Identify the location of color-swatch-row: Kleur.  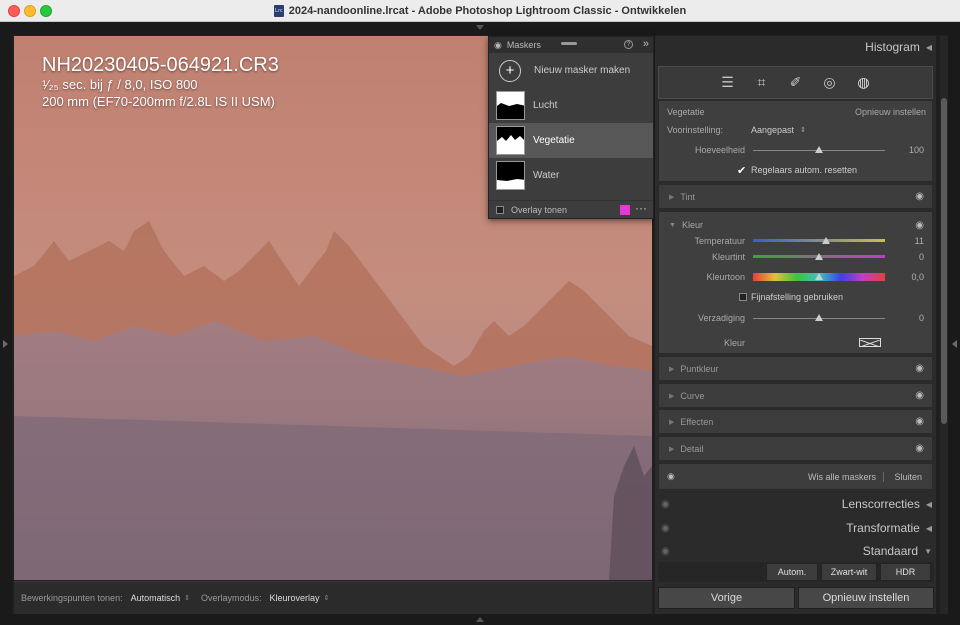
(795, 343).